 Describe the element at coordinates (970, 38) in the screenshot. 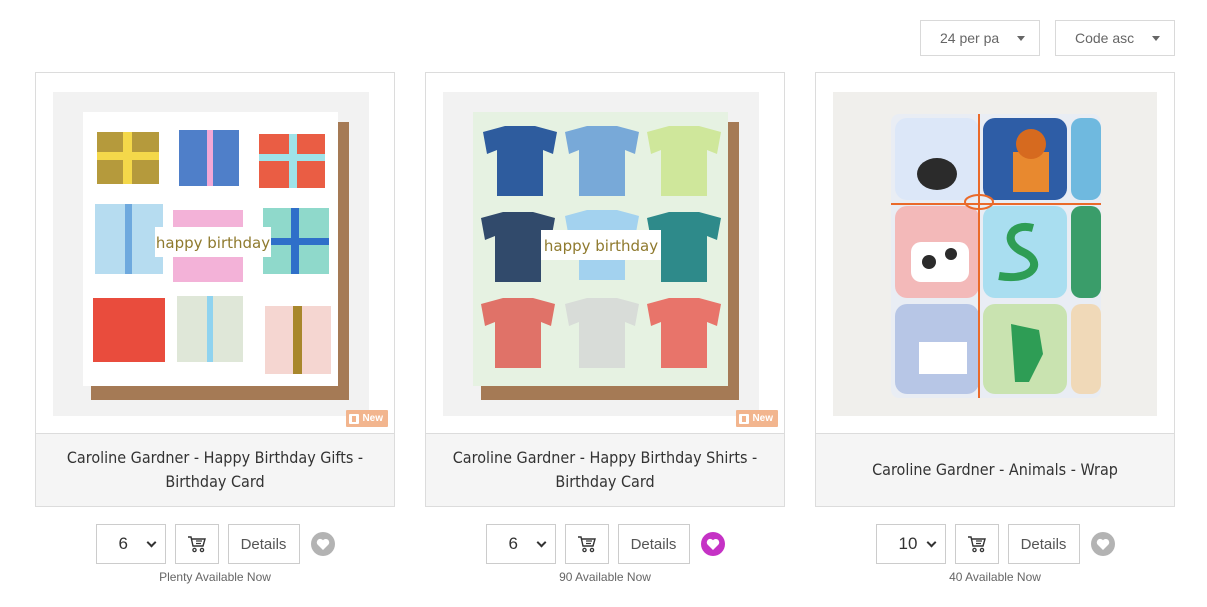

I see `per-page-value: 24 per pa` at that location.